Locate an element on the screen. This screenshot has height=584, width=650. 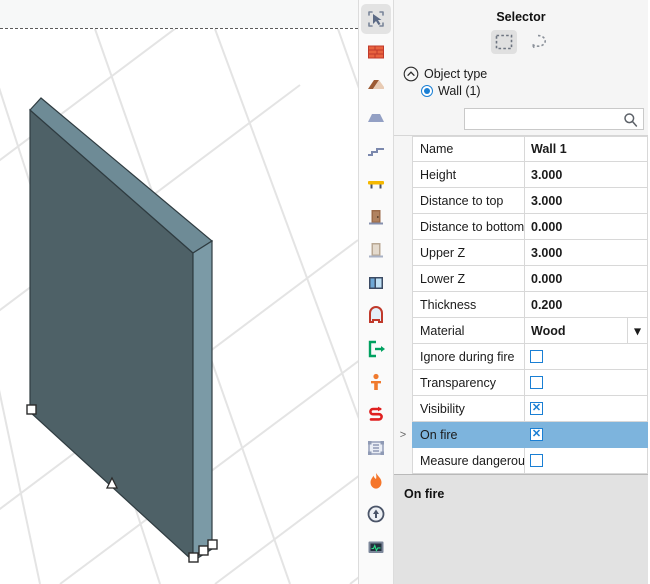
rectangle-select-button is located at coordinates (504, 42).